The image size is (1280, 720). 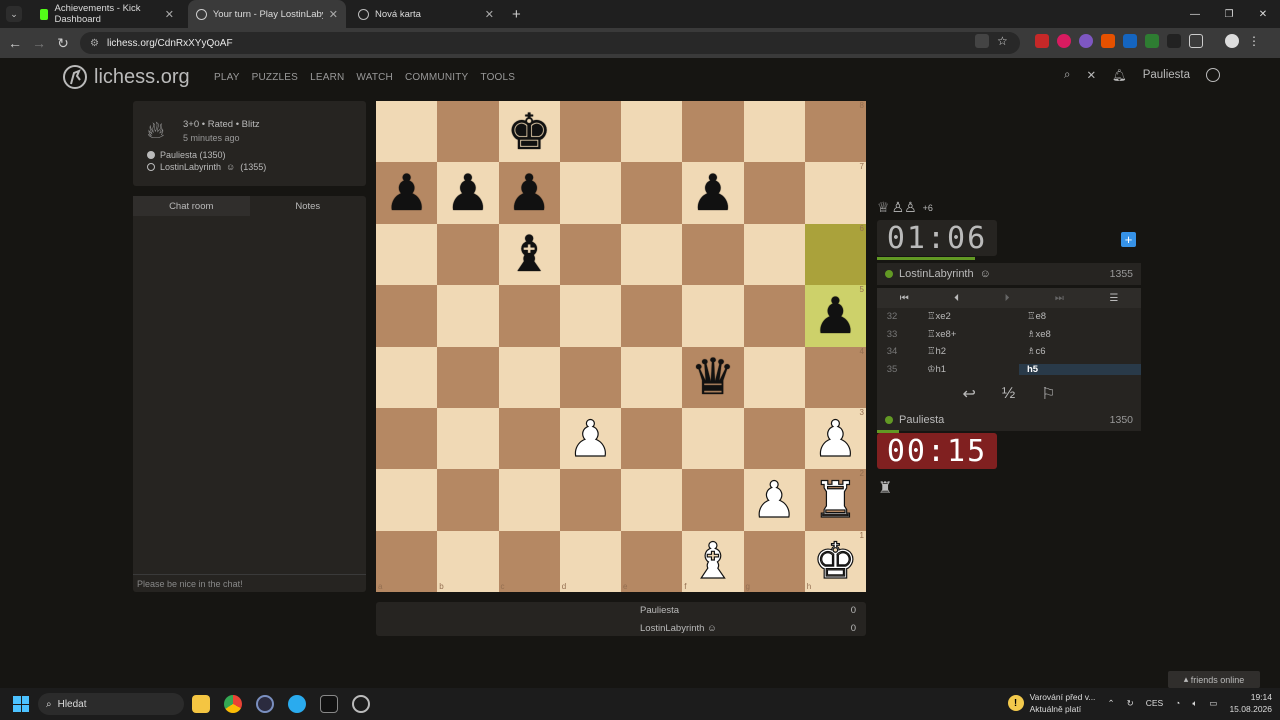 What do you see at coordinates (835, 254) in the screenshot?
I see `square-h6: 6` at bounding box center [835, 254].